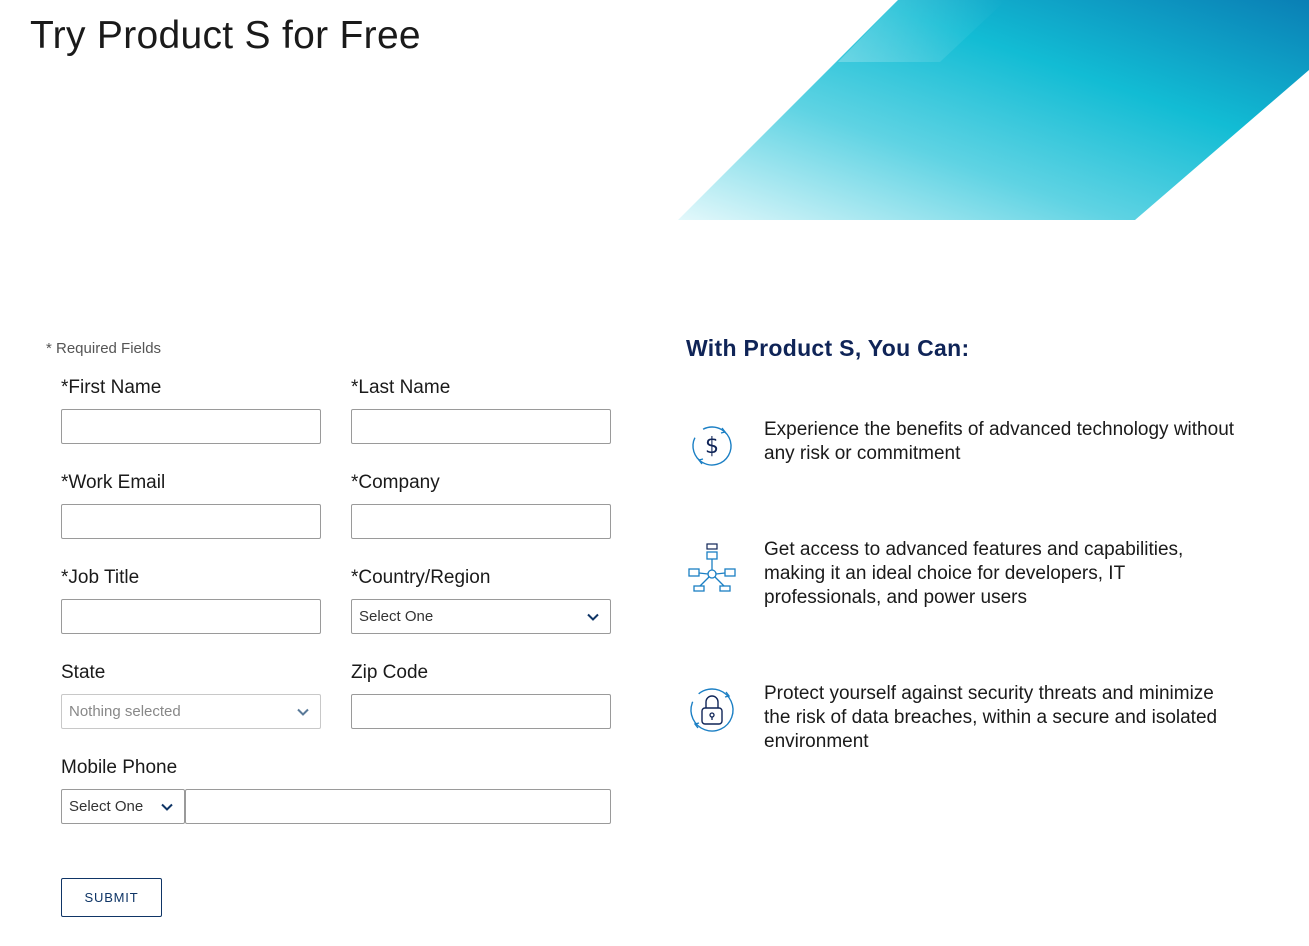  What do you see at coordinates (481, 521) in the screenshot?
I see `company-input` at bounding box center [481, 521].